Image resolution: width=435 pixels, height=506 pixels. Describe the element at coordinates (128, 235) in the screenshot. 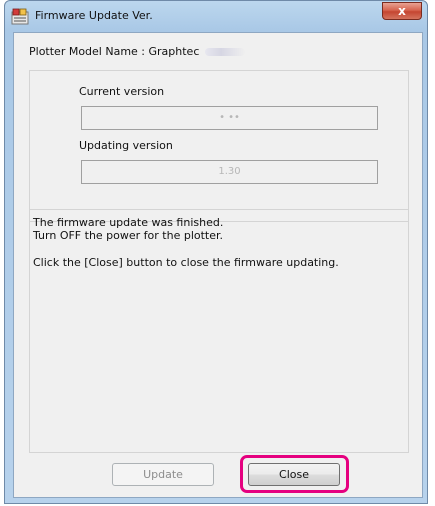

I see `message-line-power-off: Turn OFF the power for the plotter.` at that location.